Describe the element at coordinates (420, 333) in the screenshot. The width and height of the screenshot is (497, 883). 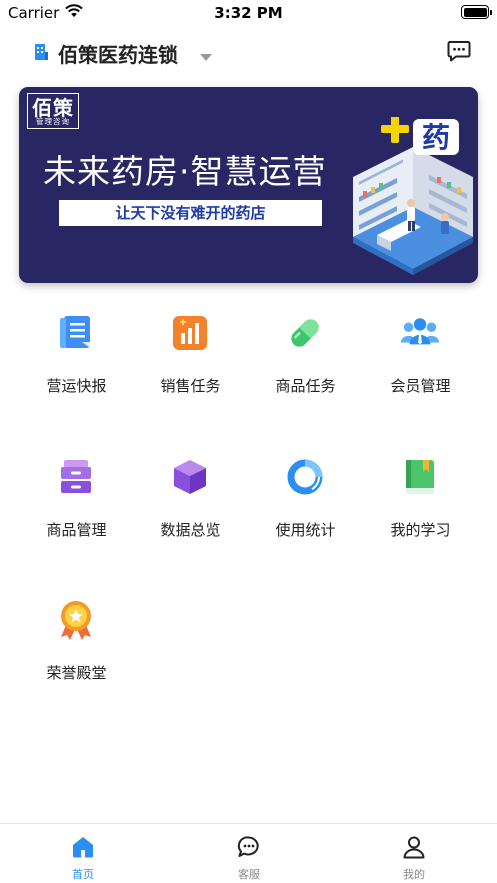
I see `members-icon` at that location.